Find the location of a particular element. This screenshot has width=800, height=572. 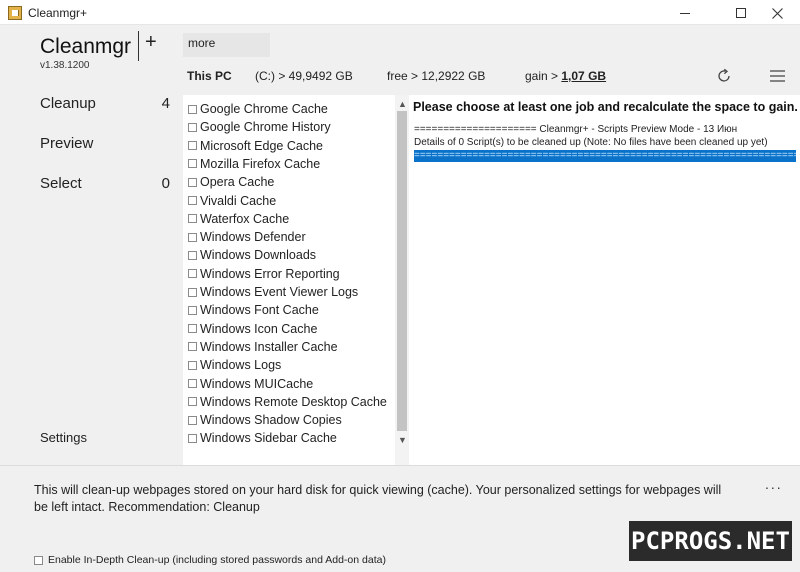

refresh-icon is located at coordinates (724, 76).